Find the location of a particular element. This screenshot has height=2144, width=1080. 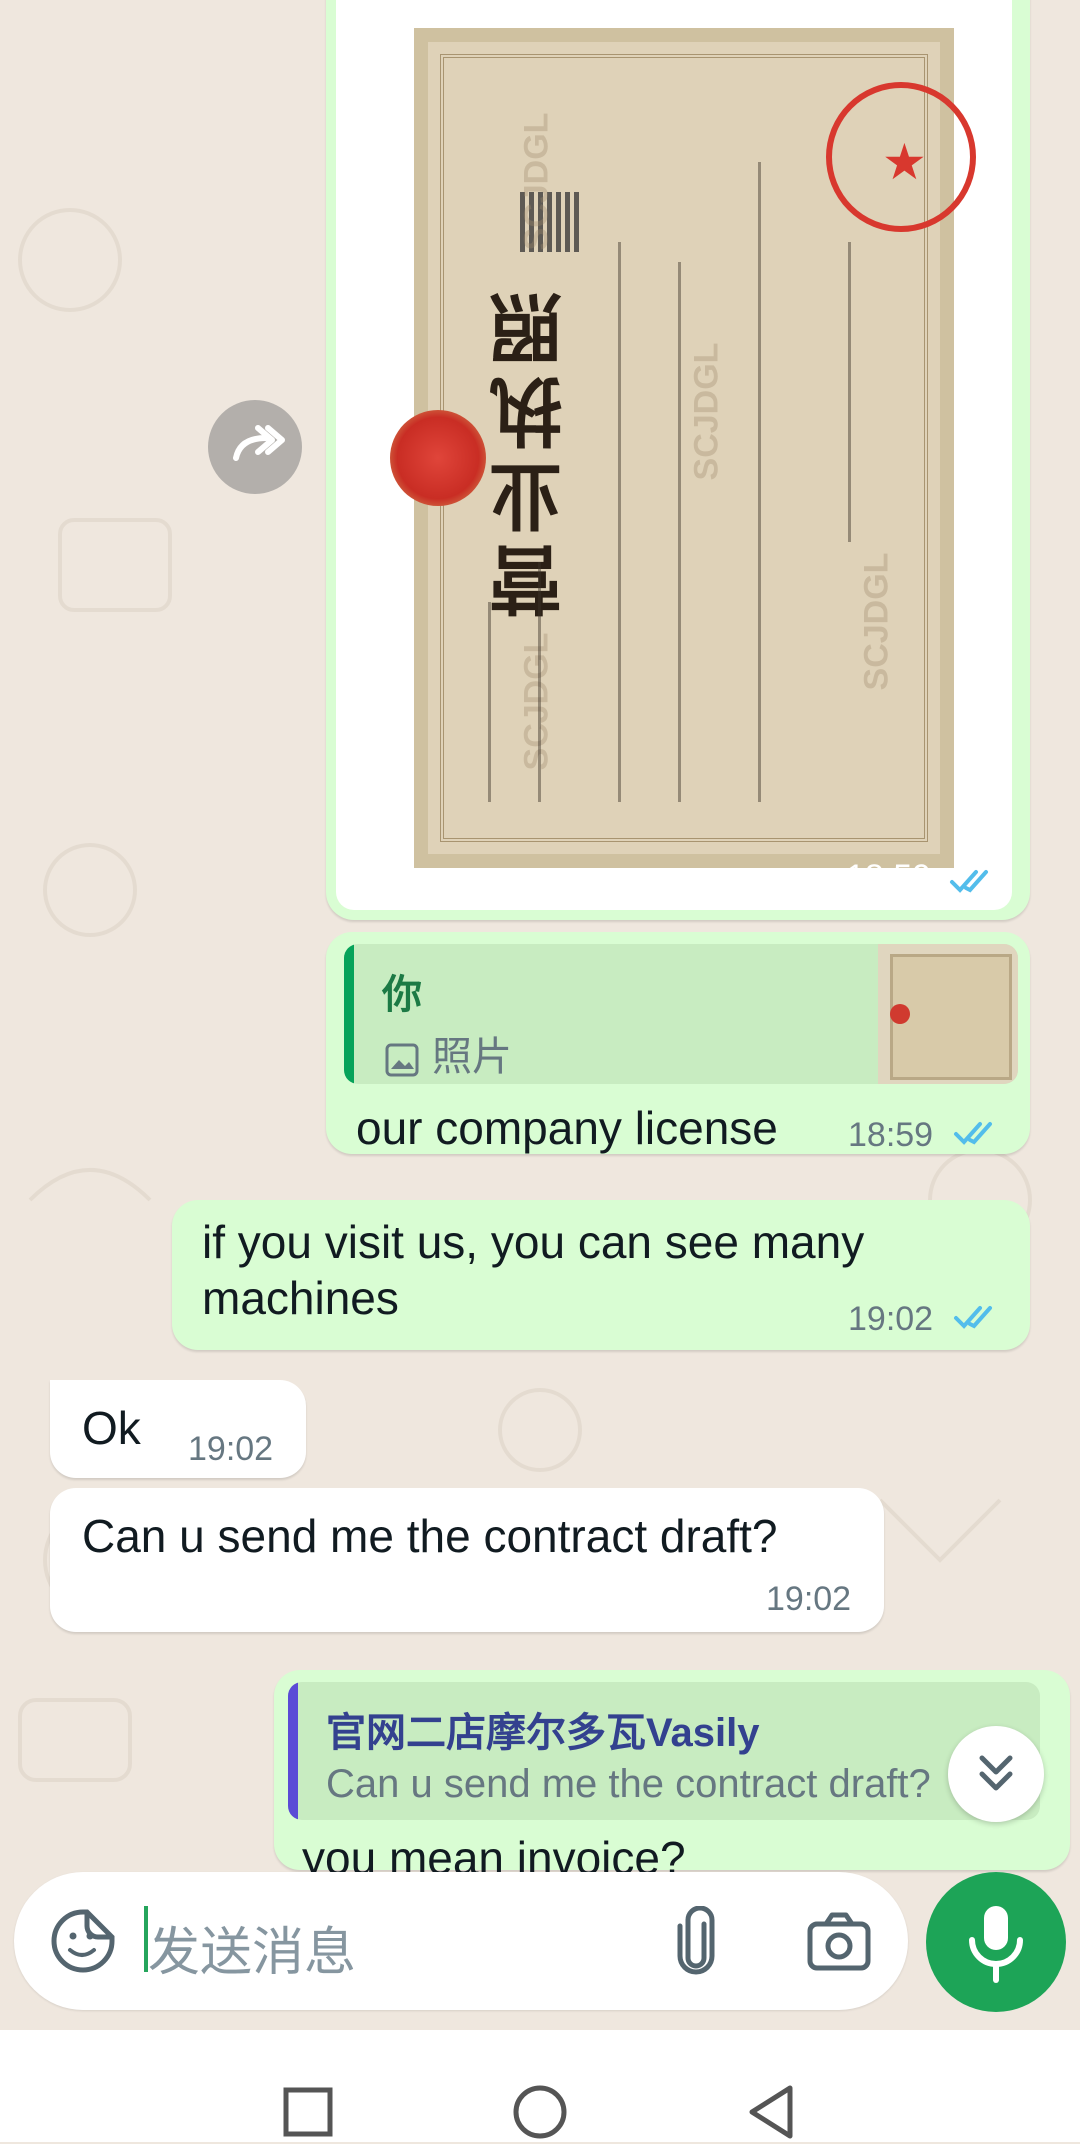

camera-icon is located at coordinates (839, 1941).